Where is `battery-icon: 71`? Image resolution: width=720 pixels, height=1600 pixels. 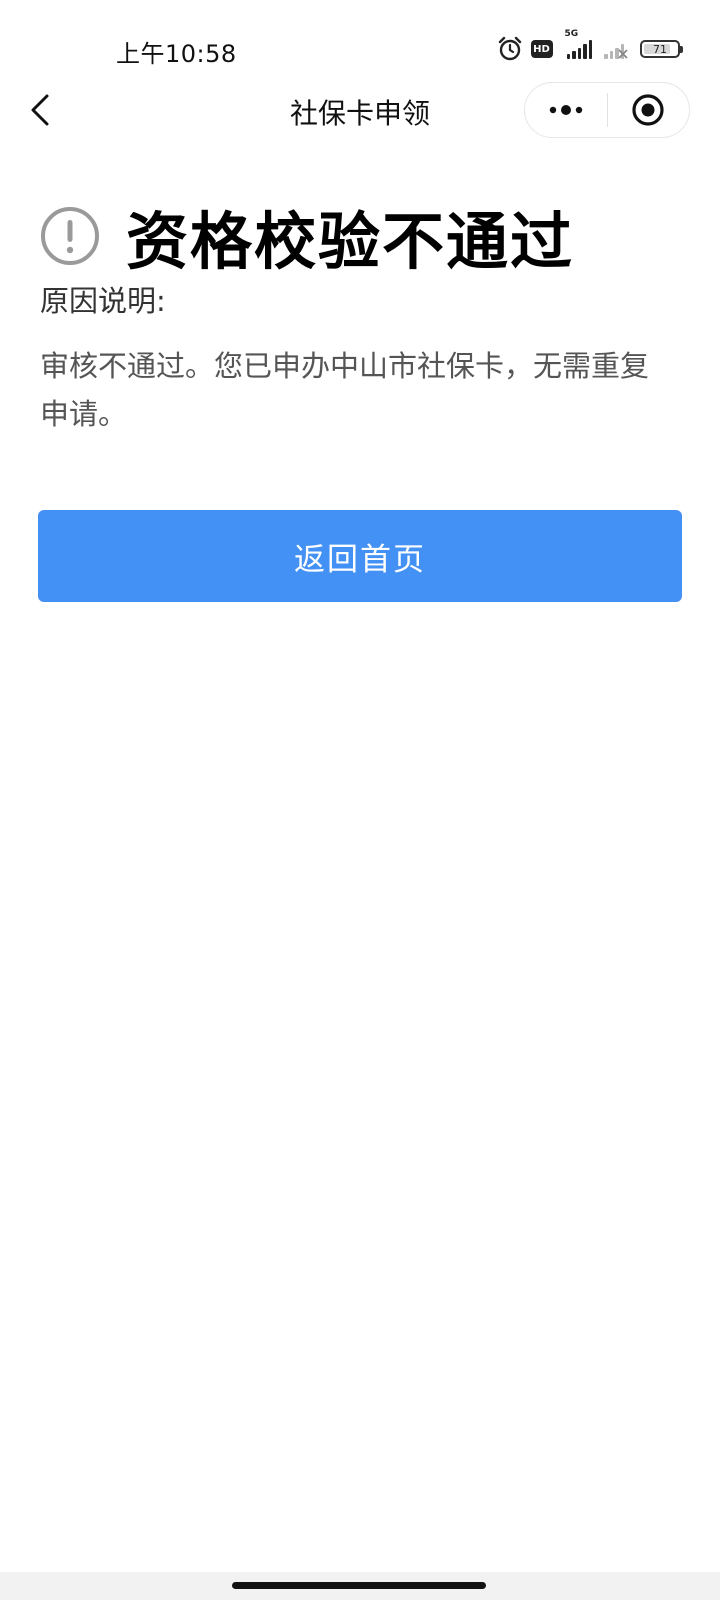 battery-icon: 71 is located at coordinates (661, 49).